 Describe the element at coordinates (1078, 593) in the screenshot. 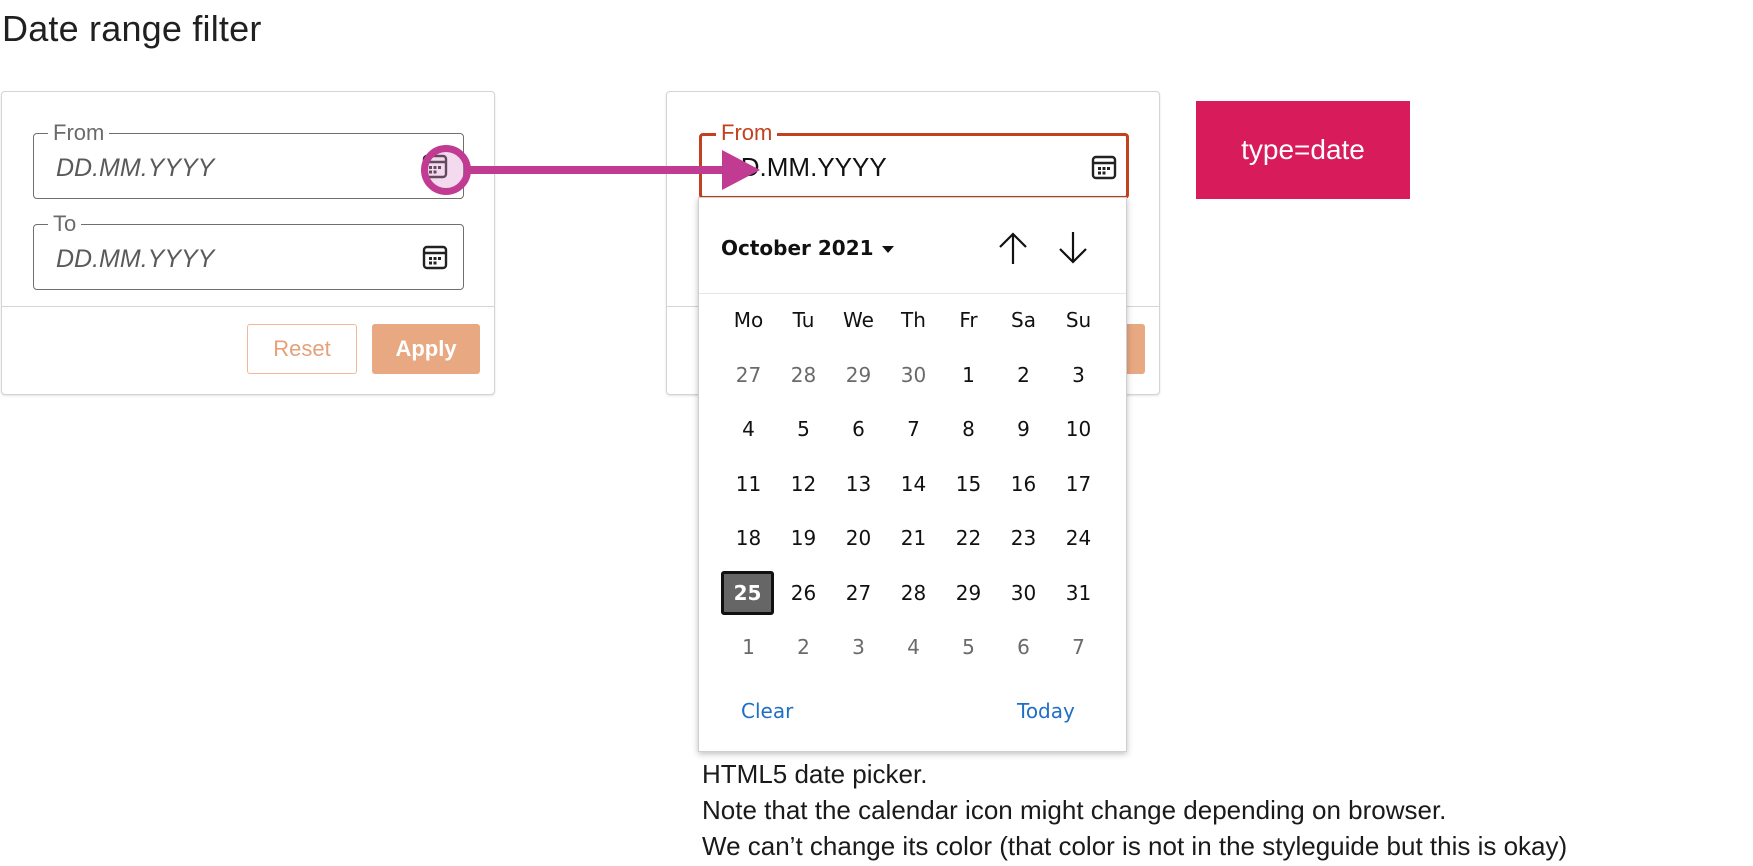

I see `day-cell: 31` at that location.